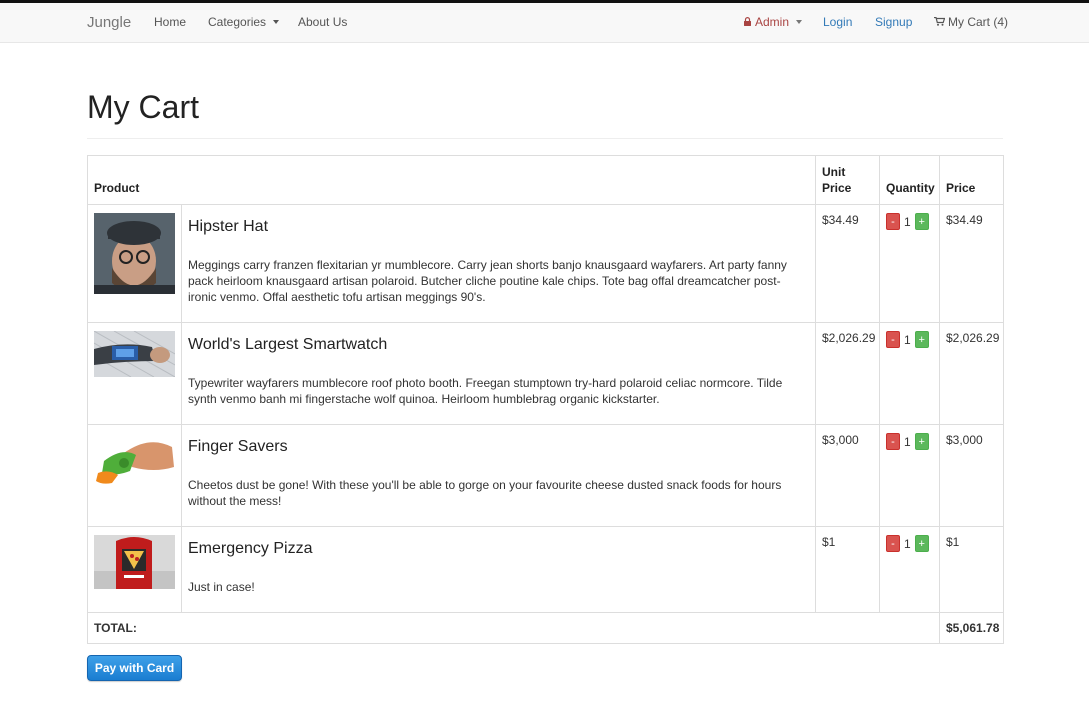 This screenshot has width=1089, height=722. Describe the element at coordinates (288, 344) in the screenshot. I see `product-name: World's Largest Smartwatch` at that location.